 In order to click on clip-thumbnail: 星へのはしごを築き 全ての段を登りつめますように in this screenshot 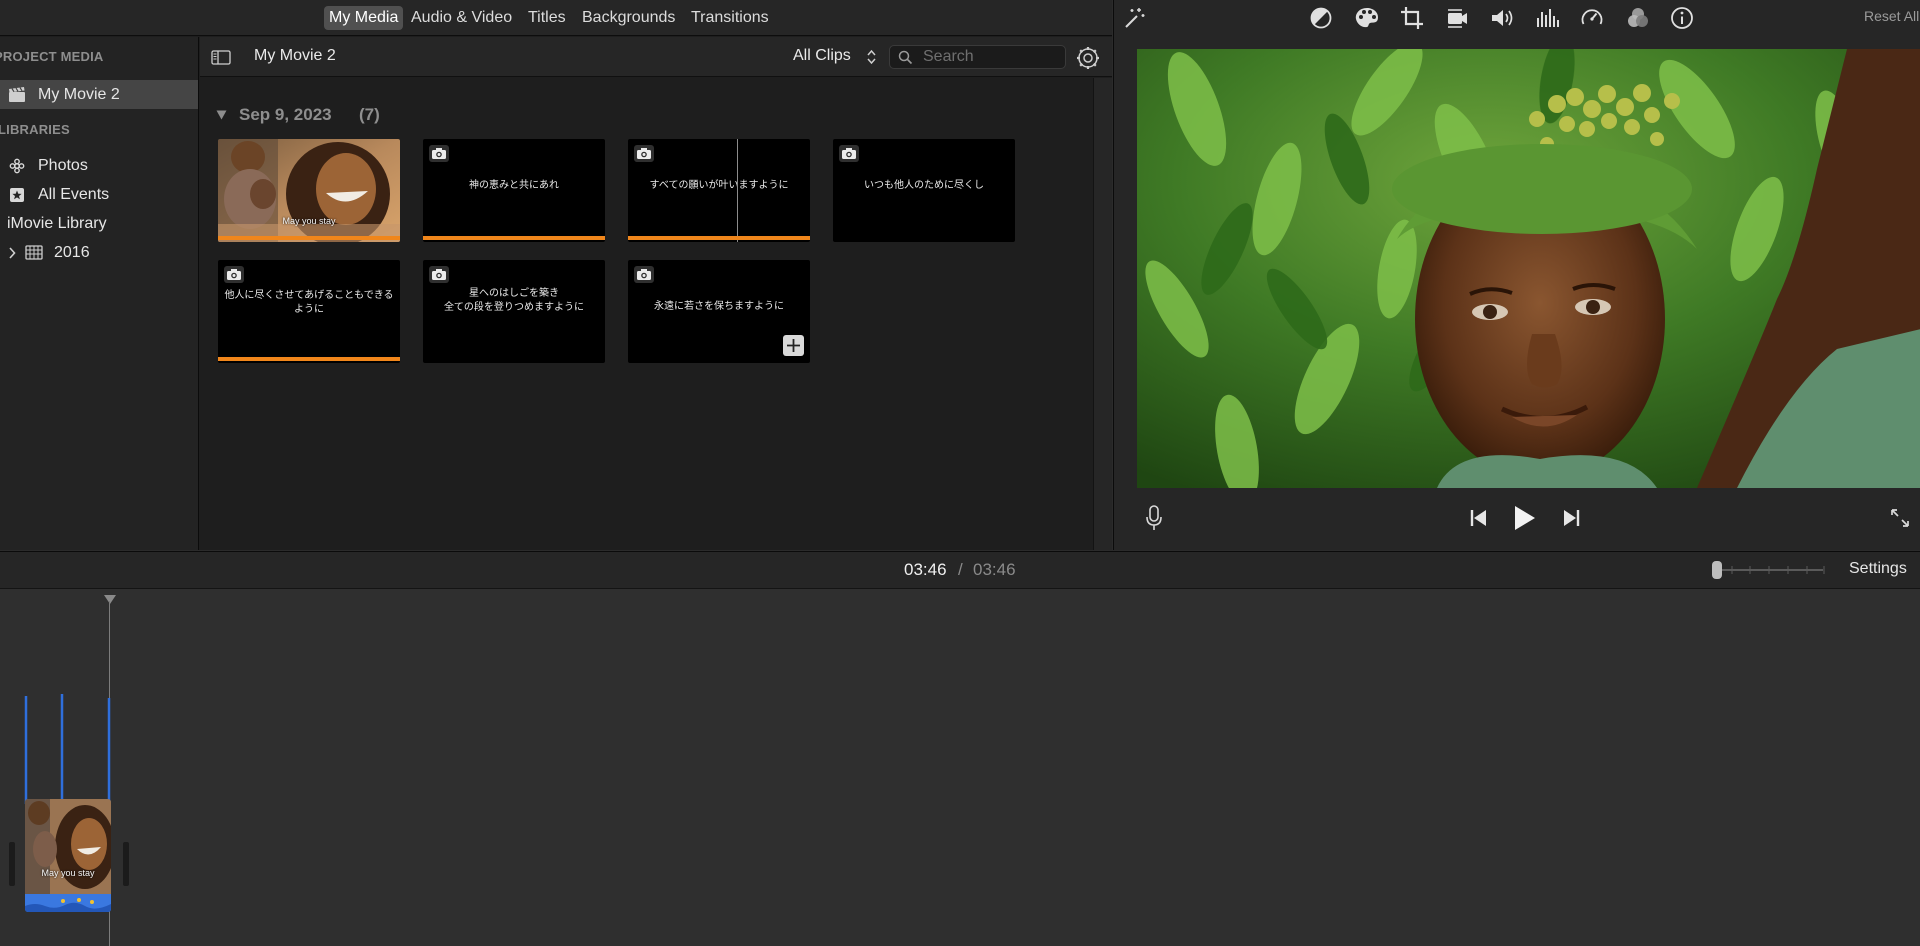, I will do `click(514, 311)`.